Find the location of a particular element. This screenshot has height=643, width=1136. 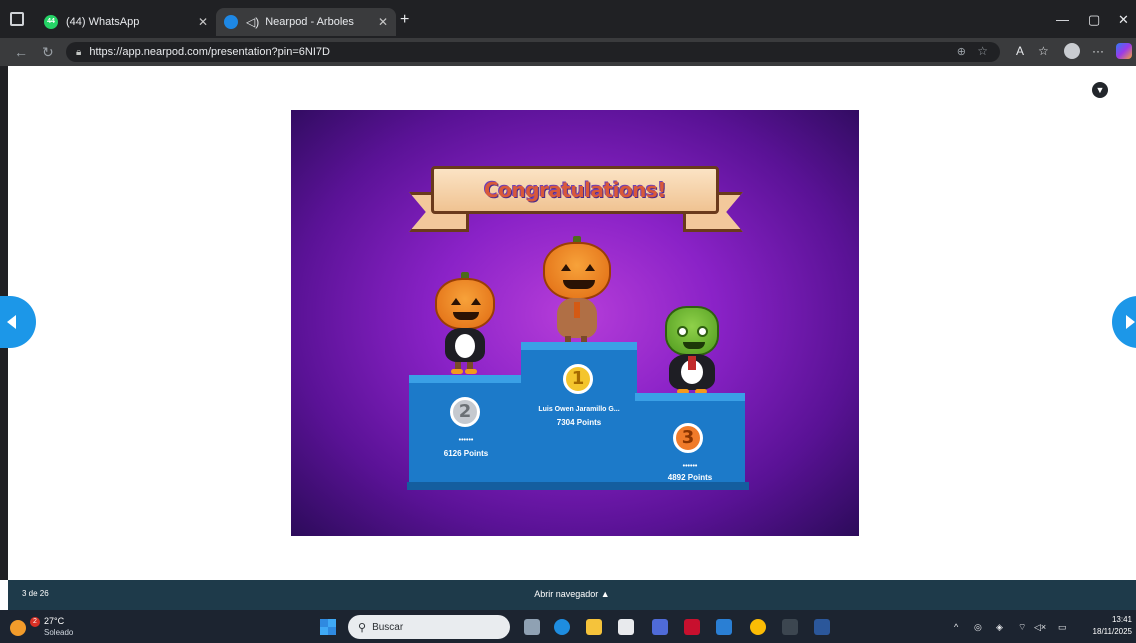

podium-third: 3 •••••• 4892 Points is located at coordinates (690, 440).